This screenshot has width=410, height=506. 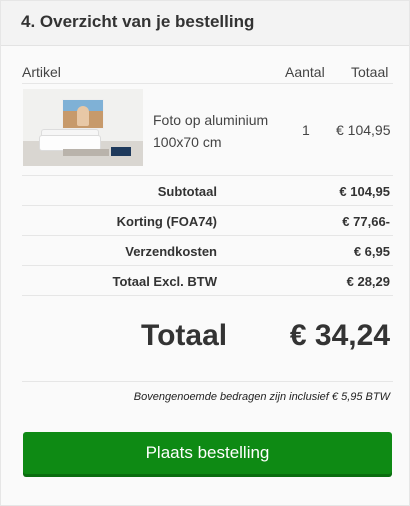 I want to click on summary-label-discount: Korting (FOA74), so click(x=166, y=221).